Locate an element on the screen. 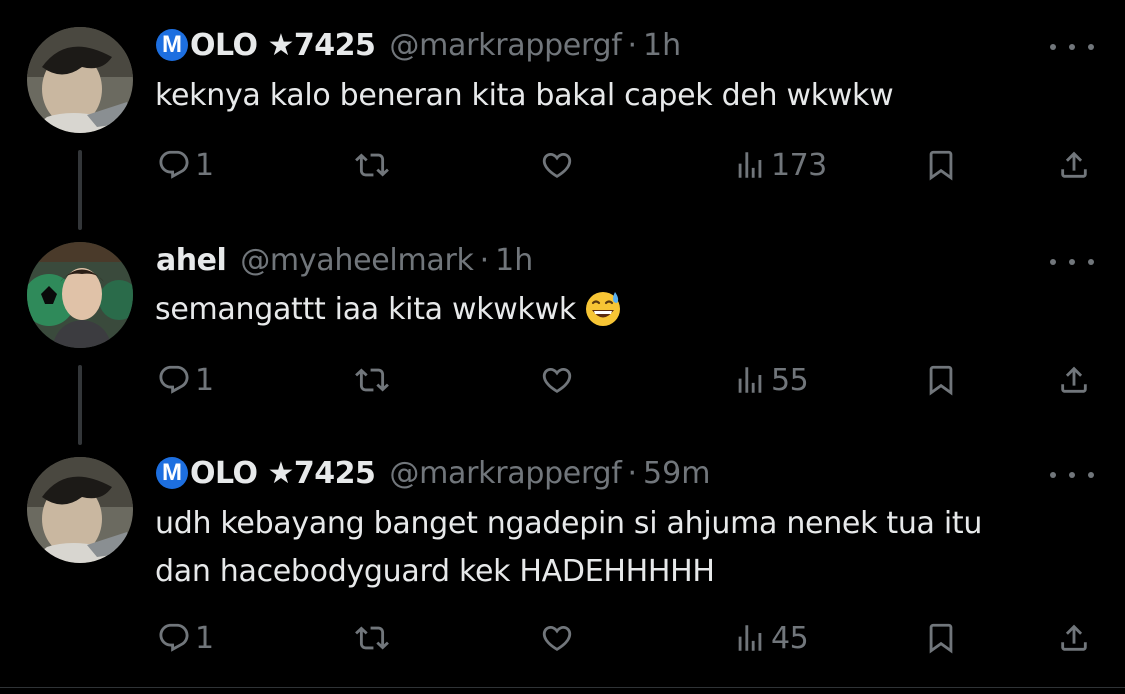 This screenshot has height=694, width=1125. views-button: 173 is located at coordinates (780, 165).